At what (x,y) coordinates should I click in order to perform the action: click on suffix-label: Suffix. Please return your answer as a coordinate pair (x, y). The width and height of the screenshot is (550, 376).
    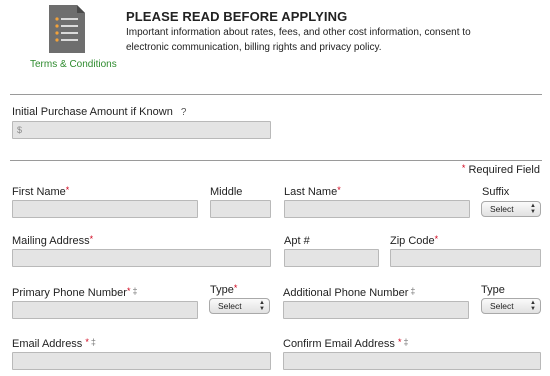
    Looking at the image, I should click on (496, 192).